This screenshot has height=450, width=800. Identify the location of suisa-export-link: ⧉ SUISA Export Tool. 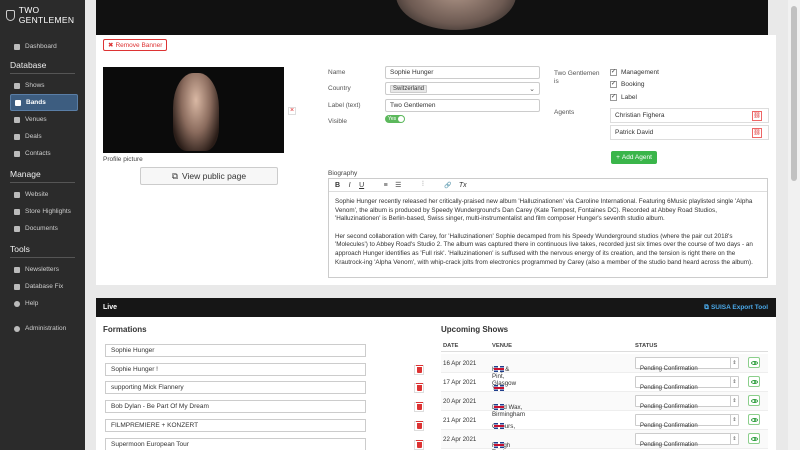
(736, 308).